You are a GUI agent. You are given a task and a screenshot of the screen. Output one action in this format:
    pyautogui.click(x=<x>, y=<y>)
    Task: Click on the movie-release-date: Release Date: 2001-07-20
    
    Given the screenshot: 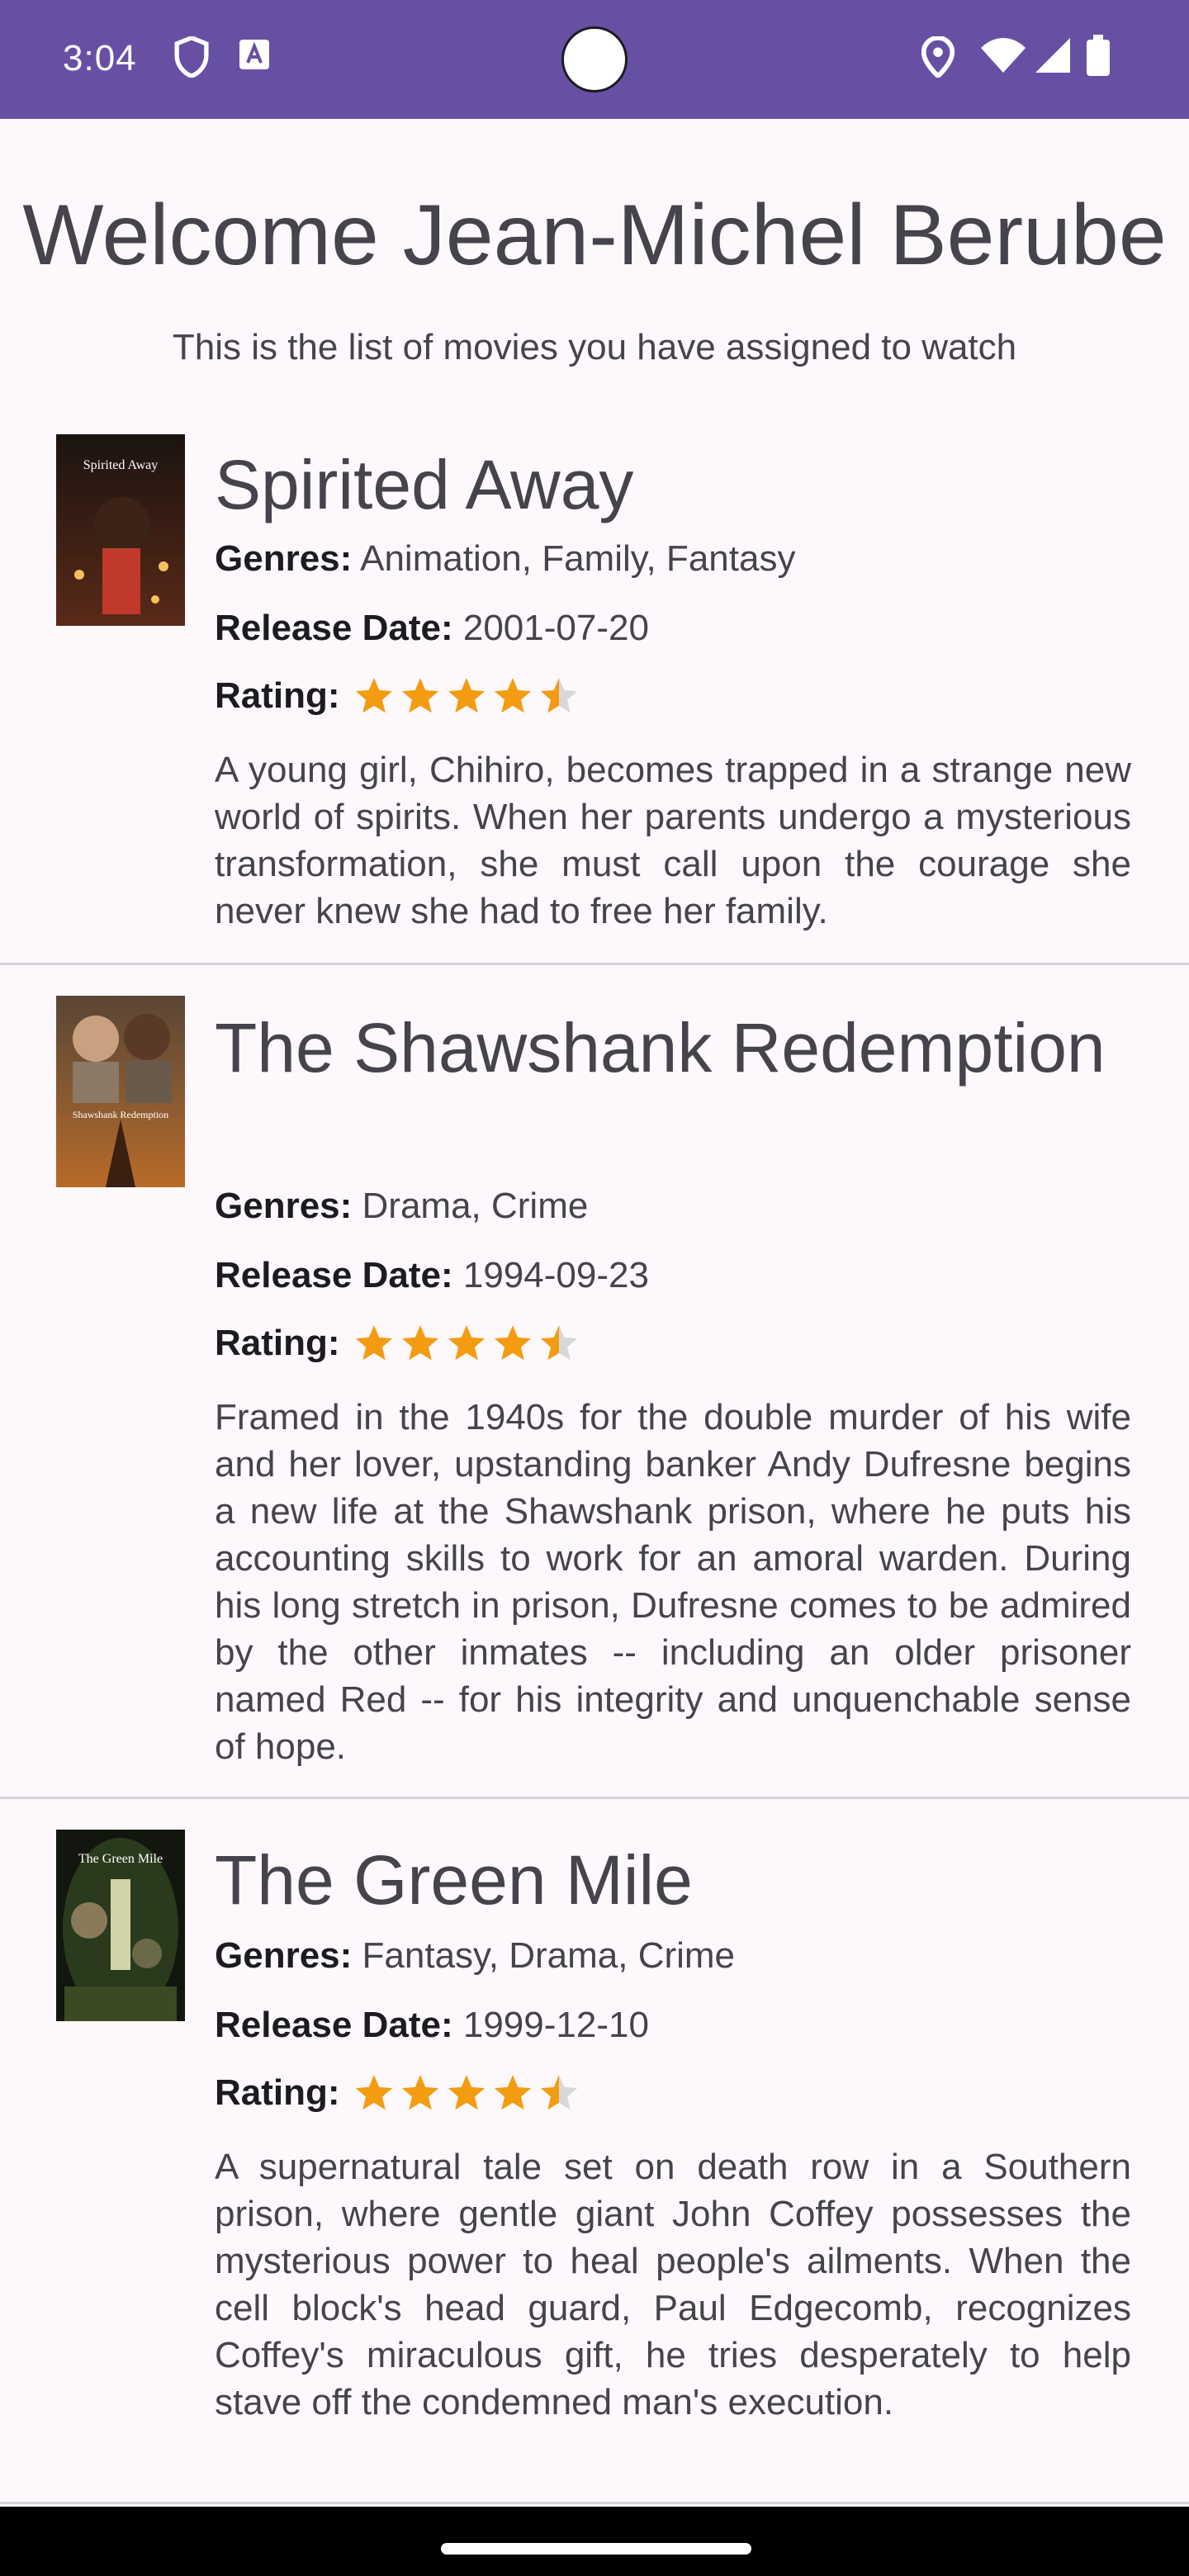 What is the action you would take?
    pyautogui.click(x=432, y=628)
    